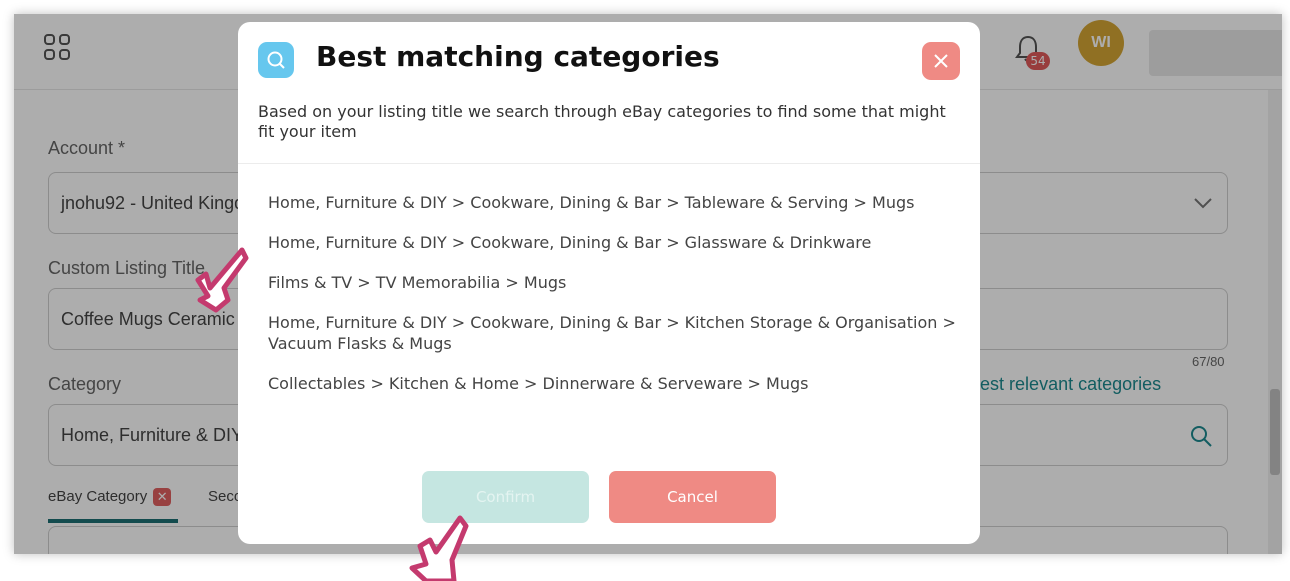 Image resolution: width=1290 pixels, height=581 pixels. I want to click on cancel-button: Cancel, so click(692, 497).